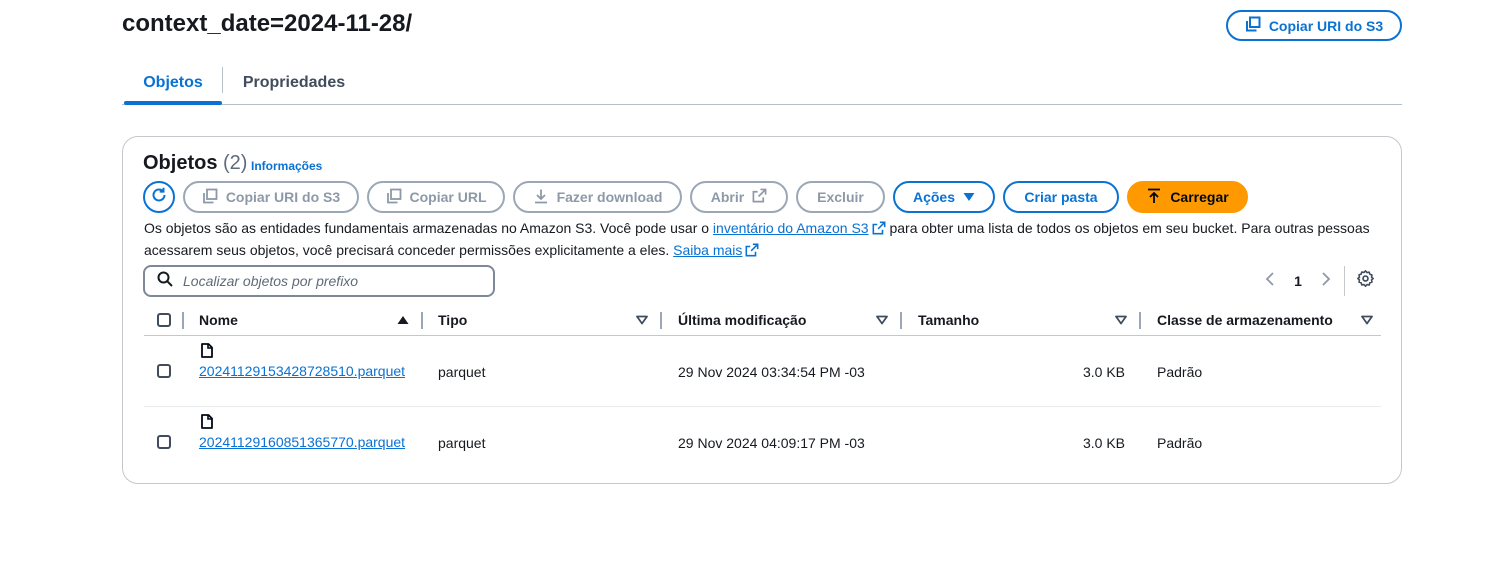  Describe the element at coordinates (286, 166) in the screenshot. I see `info-link: Informações` at that location.